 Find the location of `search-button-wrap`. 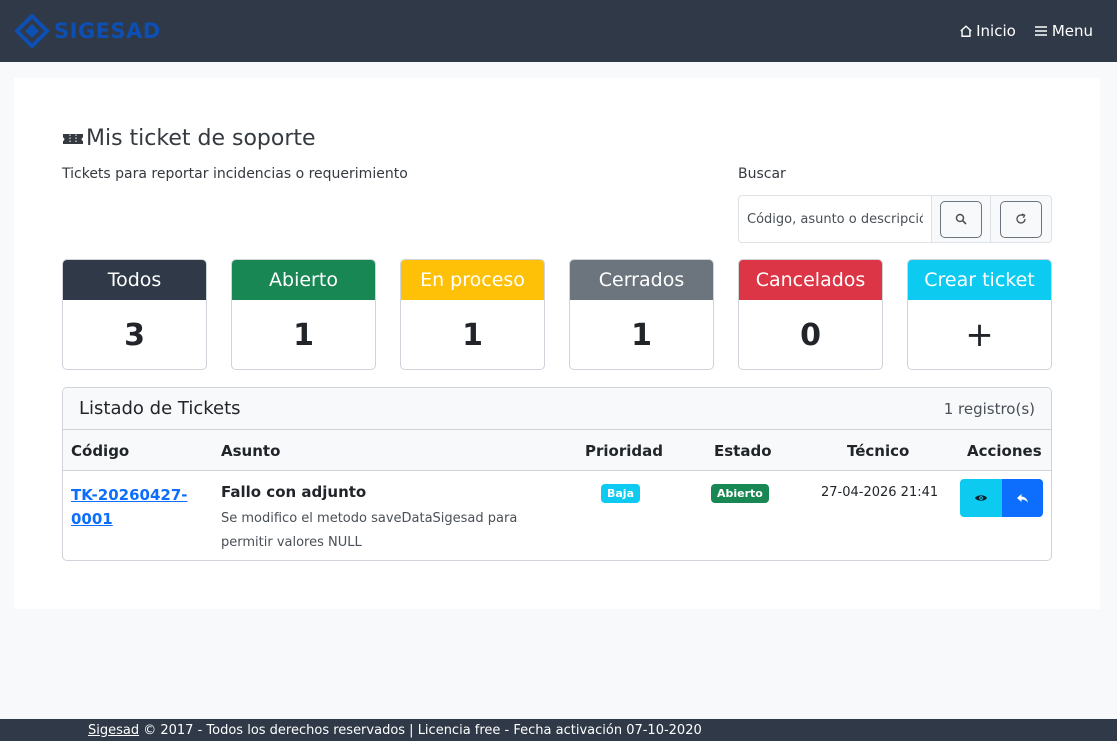

search-button-wrap is located at coordinates (962, 219).